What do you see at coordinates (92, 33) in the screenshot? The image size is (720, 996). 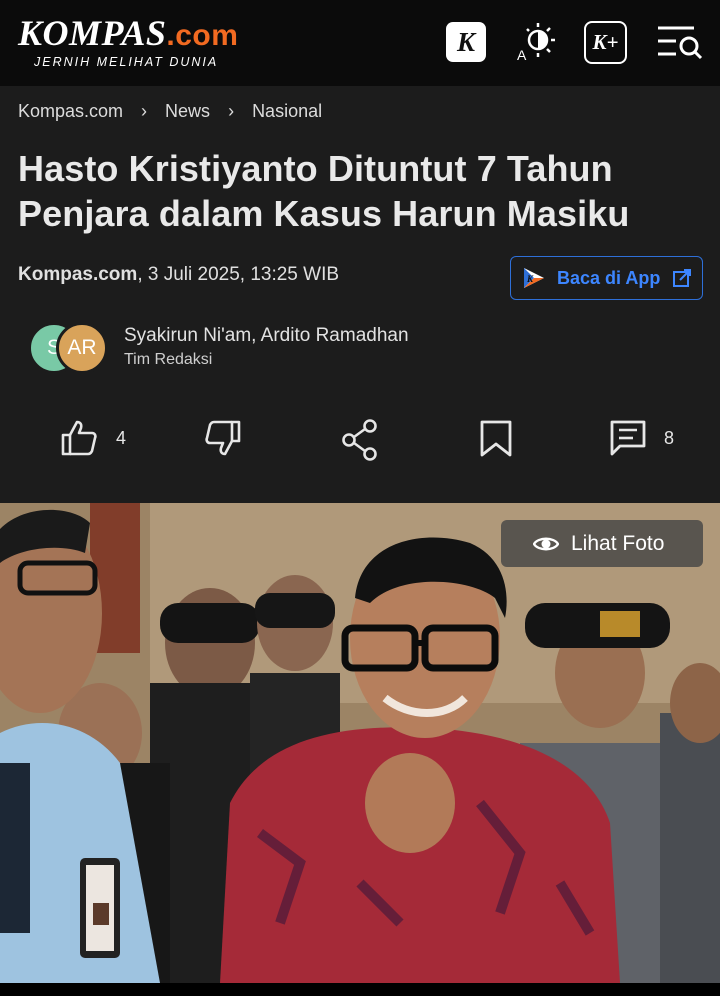 I see `logo-main-text: KOMPAS` at bounding box center [92, 33].